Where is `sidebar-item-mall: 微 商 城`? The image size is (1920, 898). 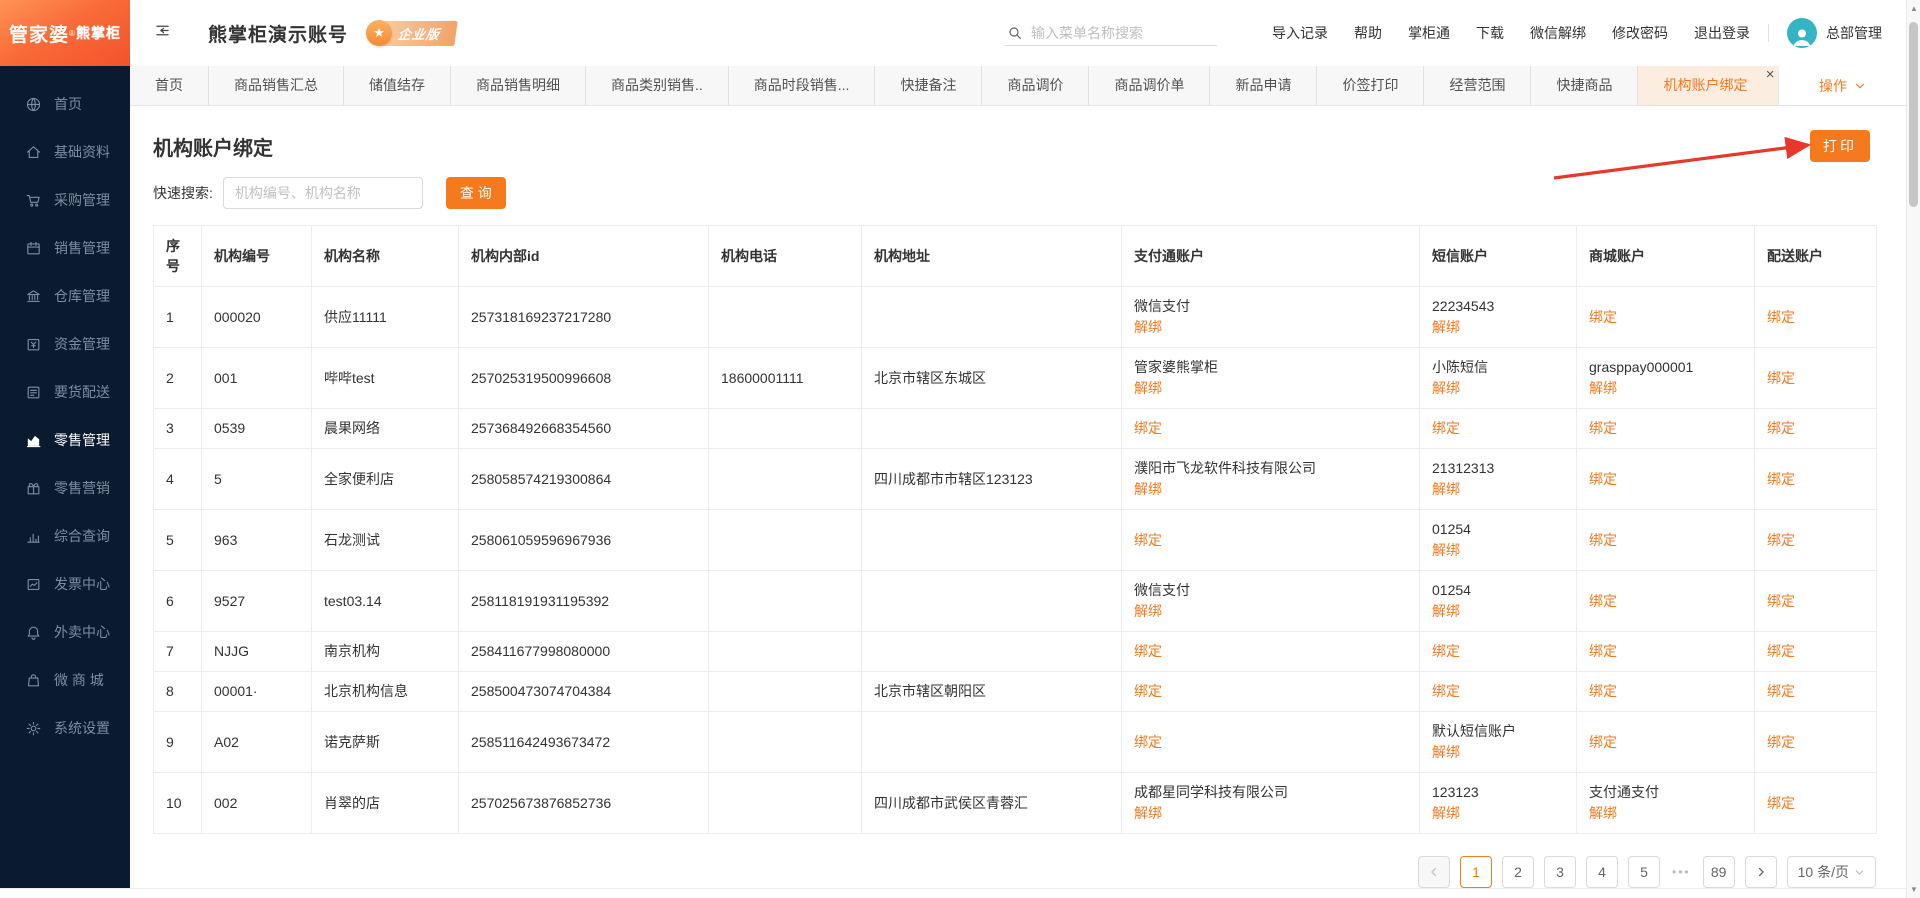
sidebar-item-mall: 微 商 城 is located at coordinates (65, 680).